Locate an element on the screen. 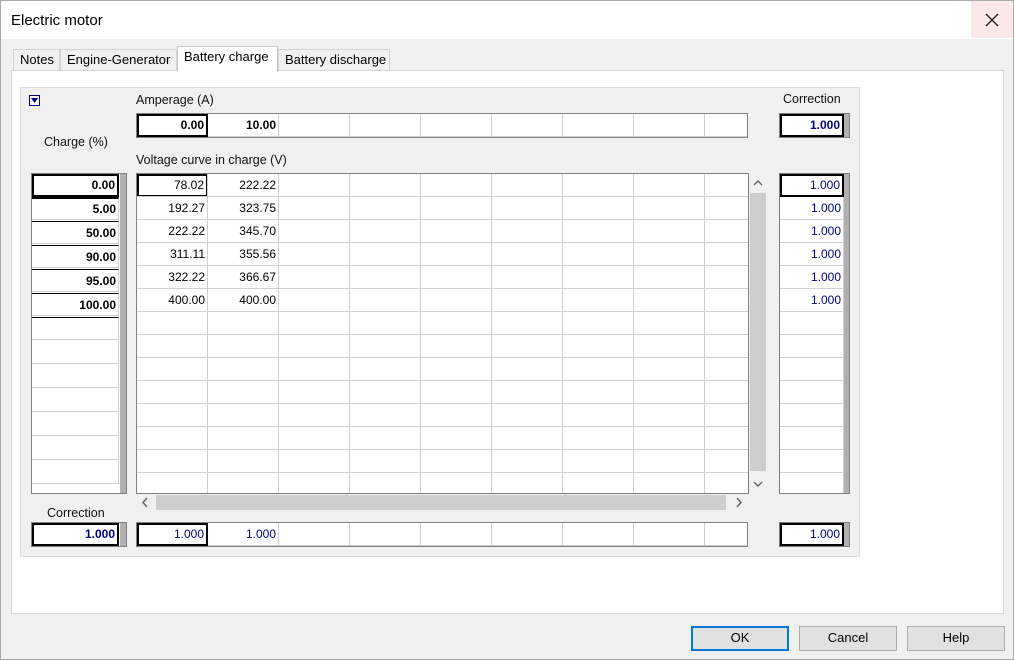  global-correction-grid: 1.000 is located at coordinates (814, 534).